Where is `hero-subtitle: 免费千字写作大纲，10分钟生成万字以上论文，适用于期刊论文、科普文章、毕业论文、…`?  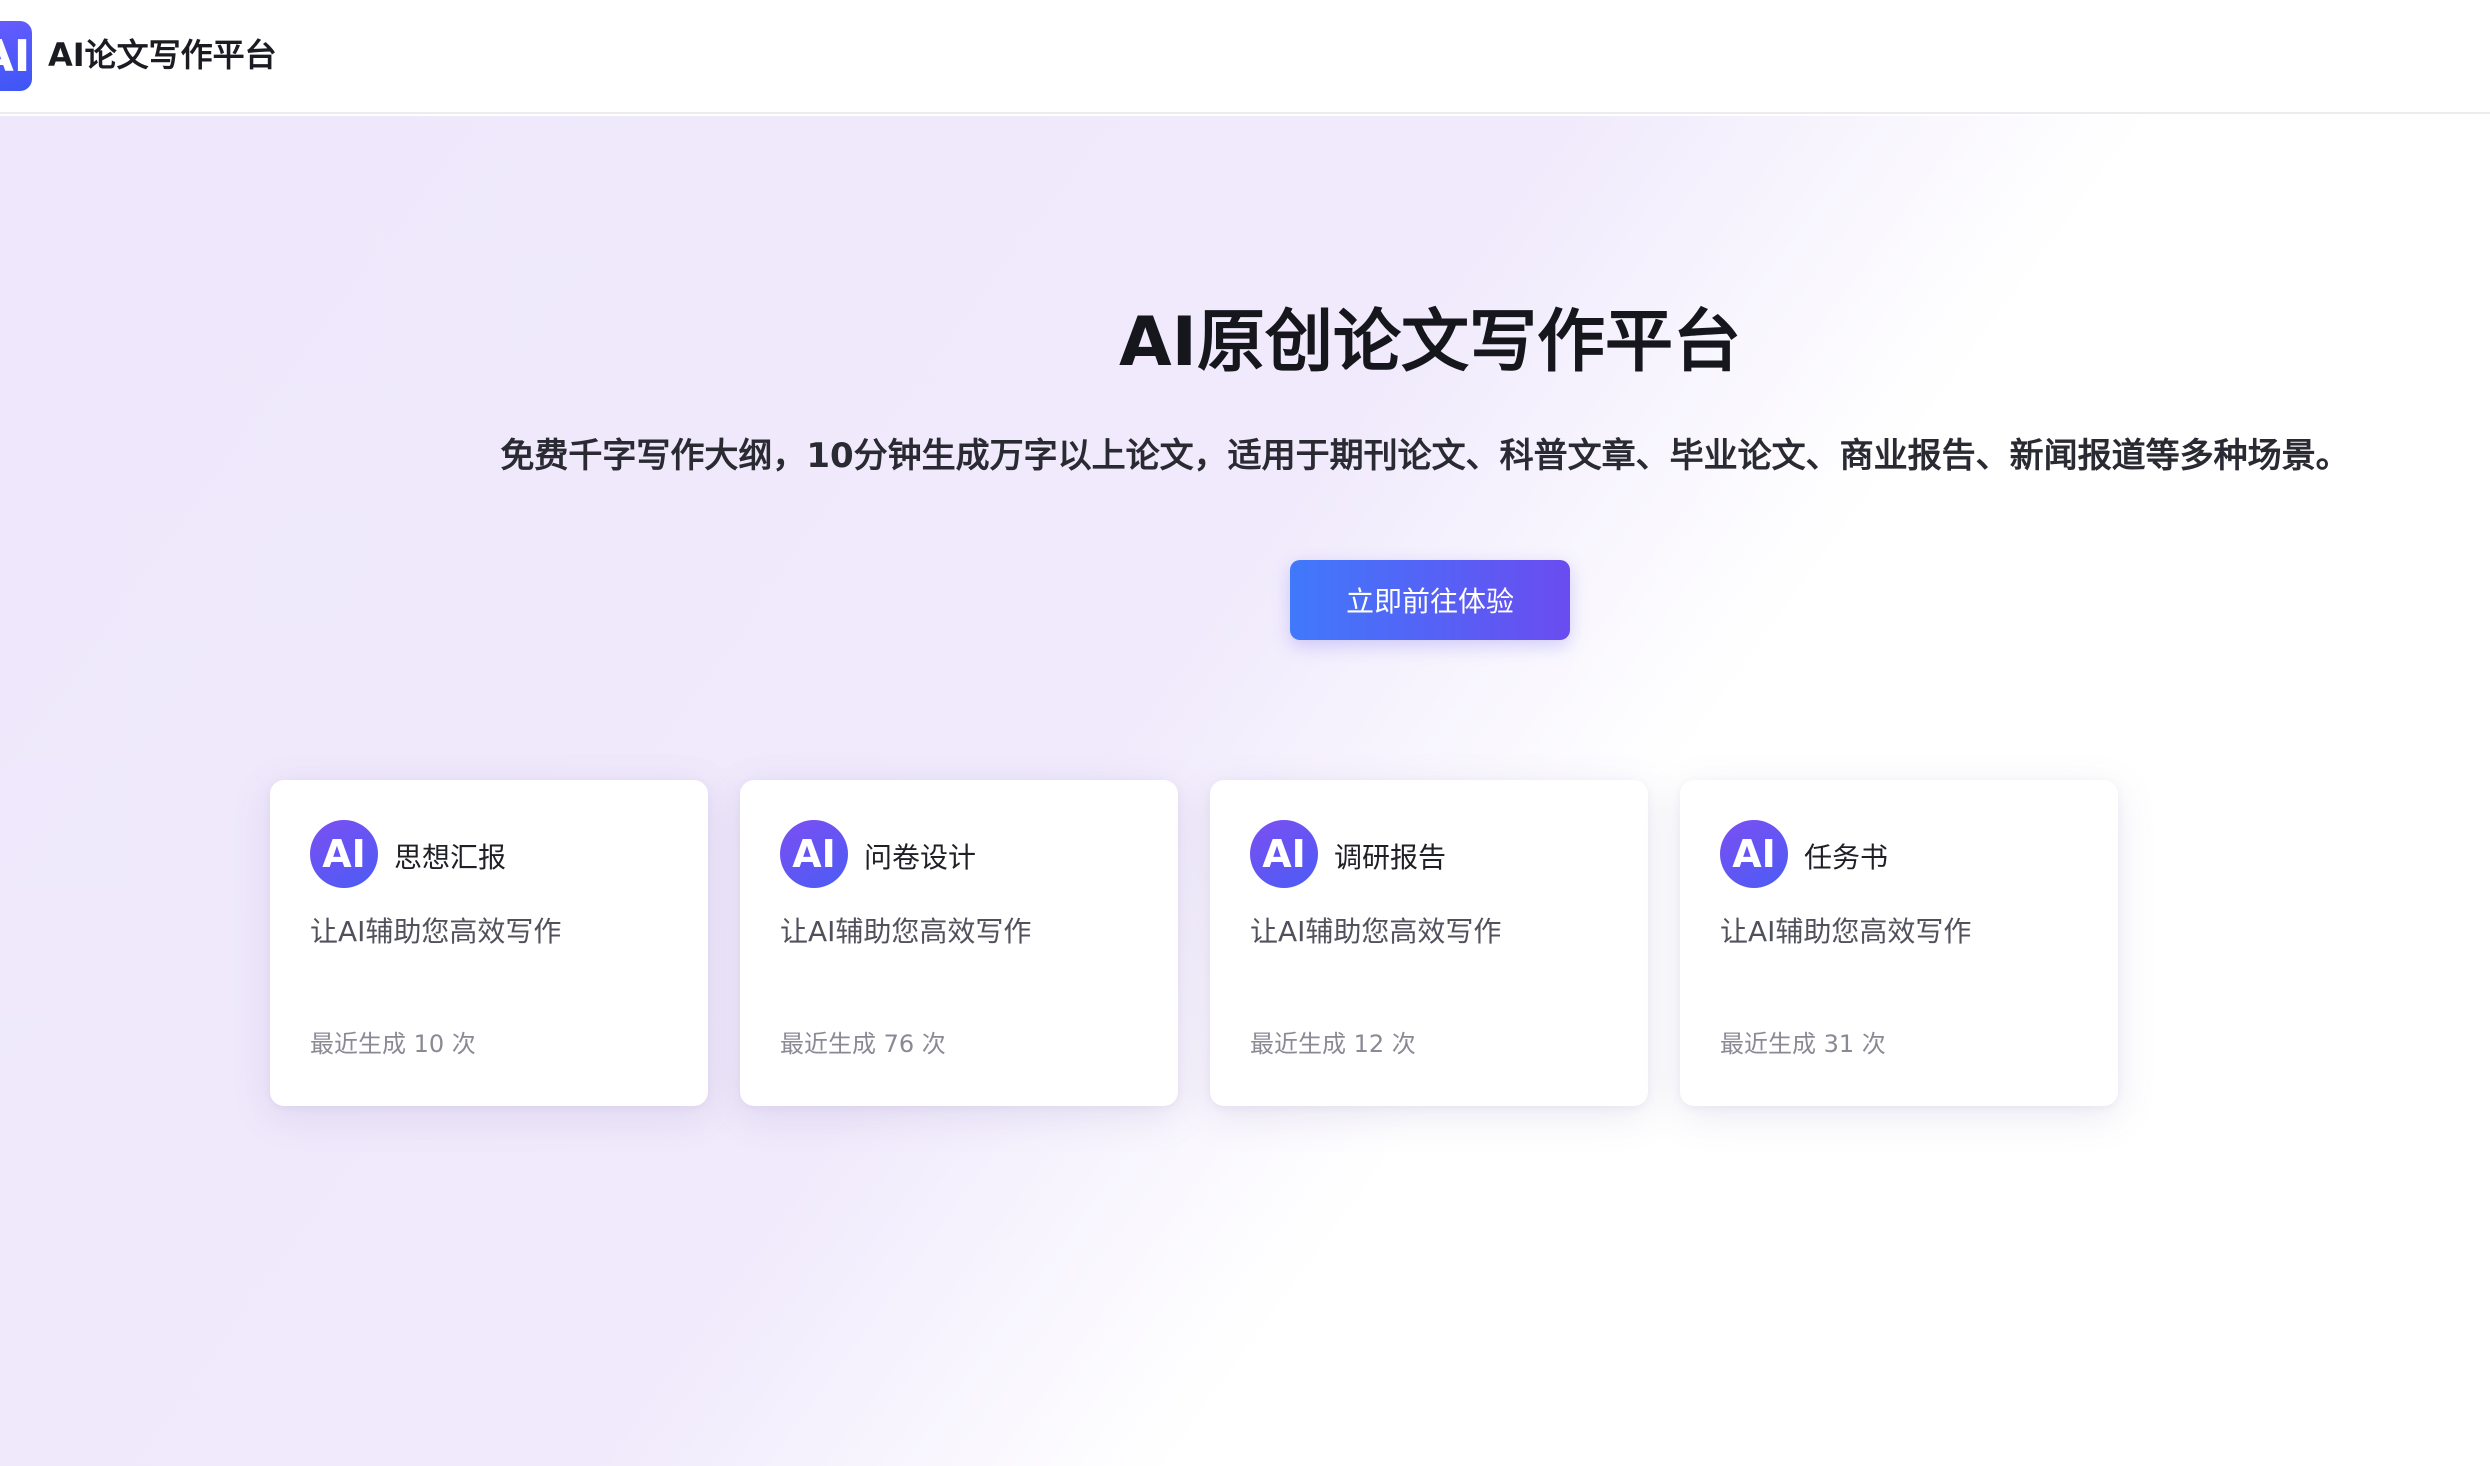 hero-subtitle: 免费千字写作大纲，10分钟生成万字以上论文，适用于期刊论文、科普文章、毕业论文、… is located at coordinates (1425, 456).